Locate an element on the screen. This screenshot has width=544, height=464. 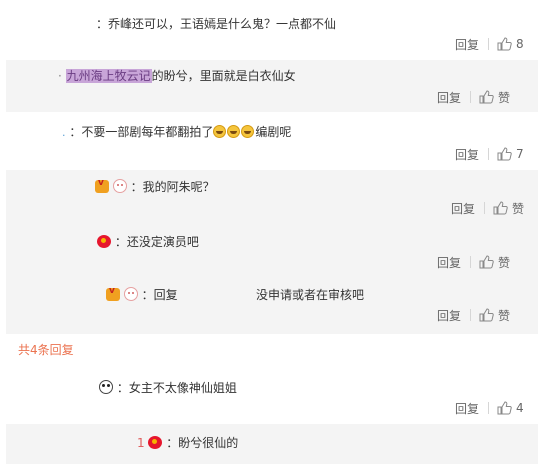
like-button: 7 is located at coordinates (510, 154).